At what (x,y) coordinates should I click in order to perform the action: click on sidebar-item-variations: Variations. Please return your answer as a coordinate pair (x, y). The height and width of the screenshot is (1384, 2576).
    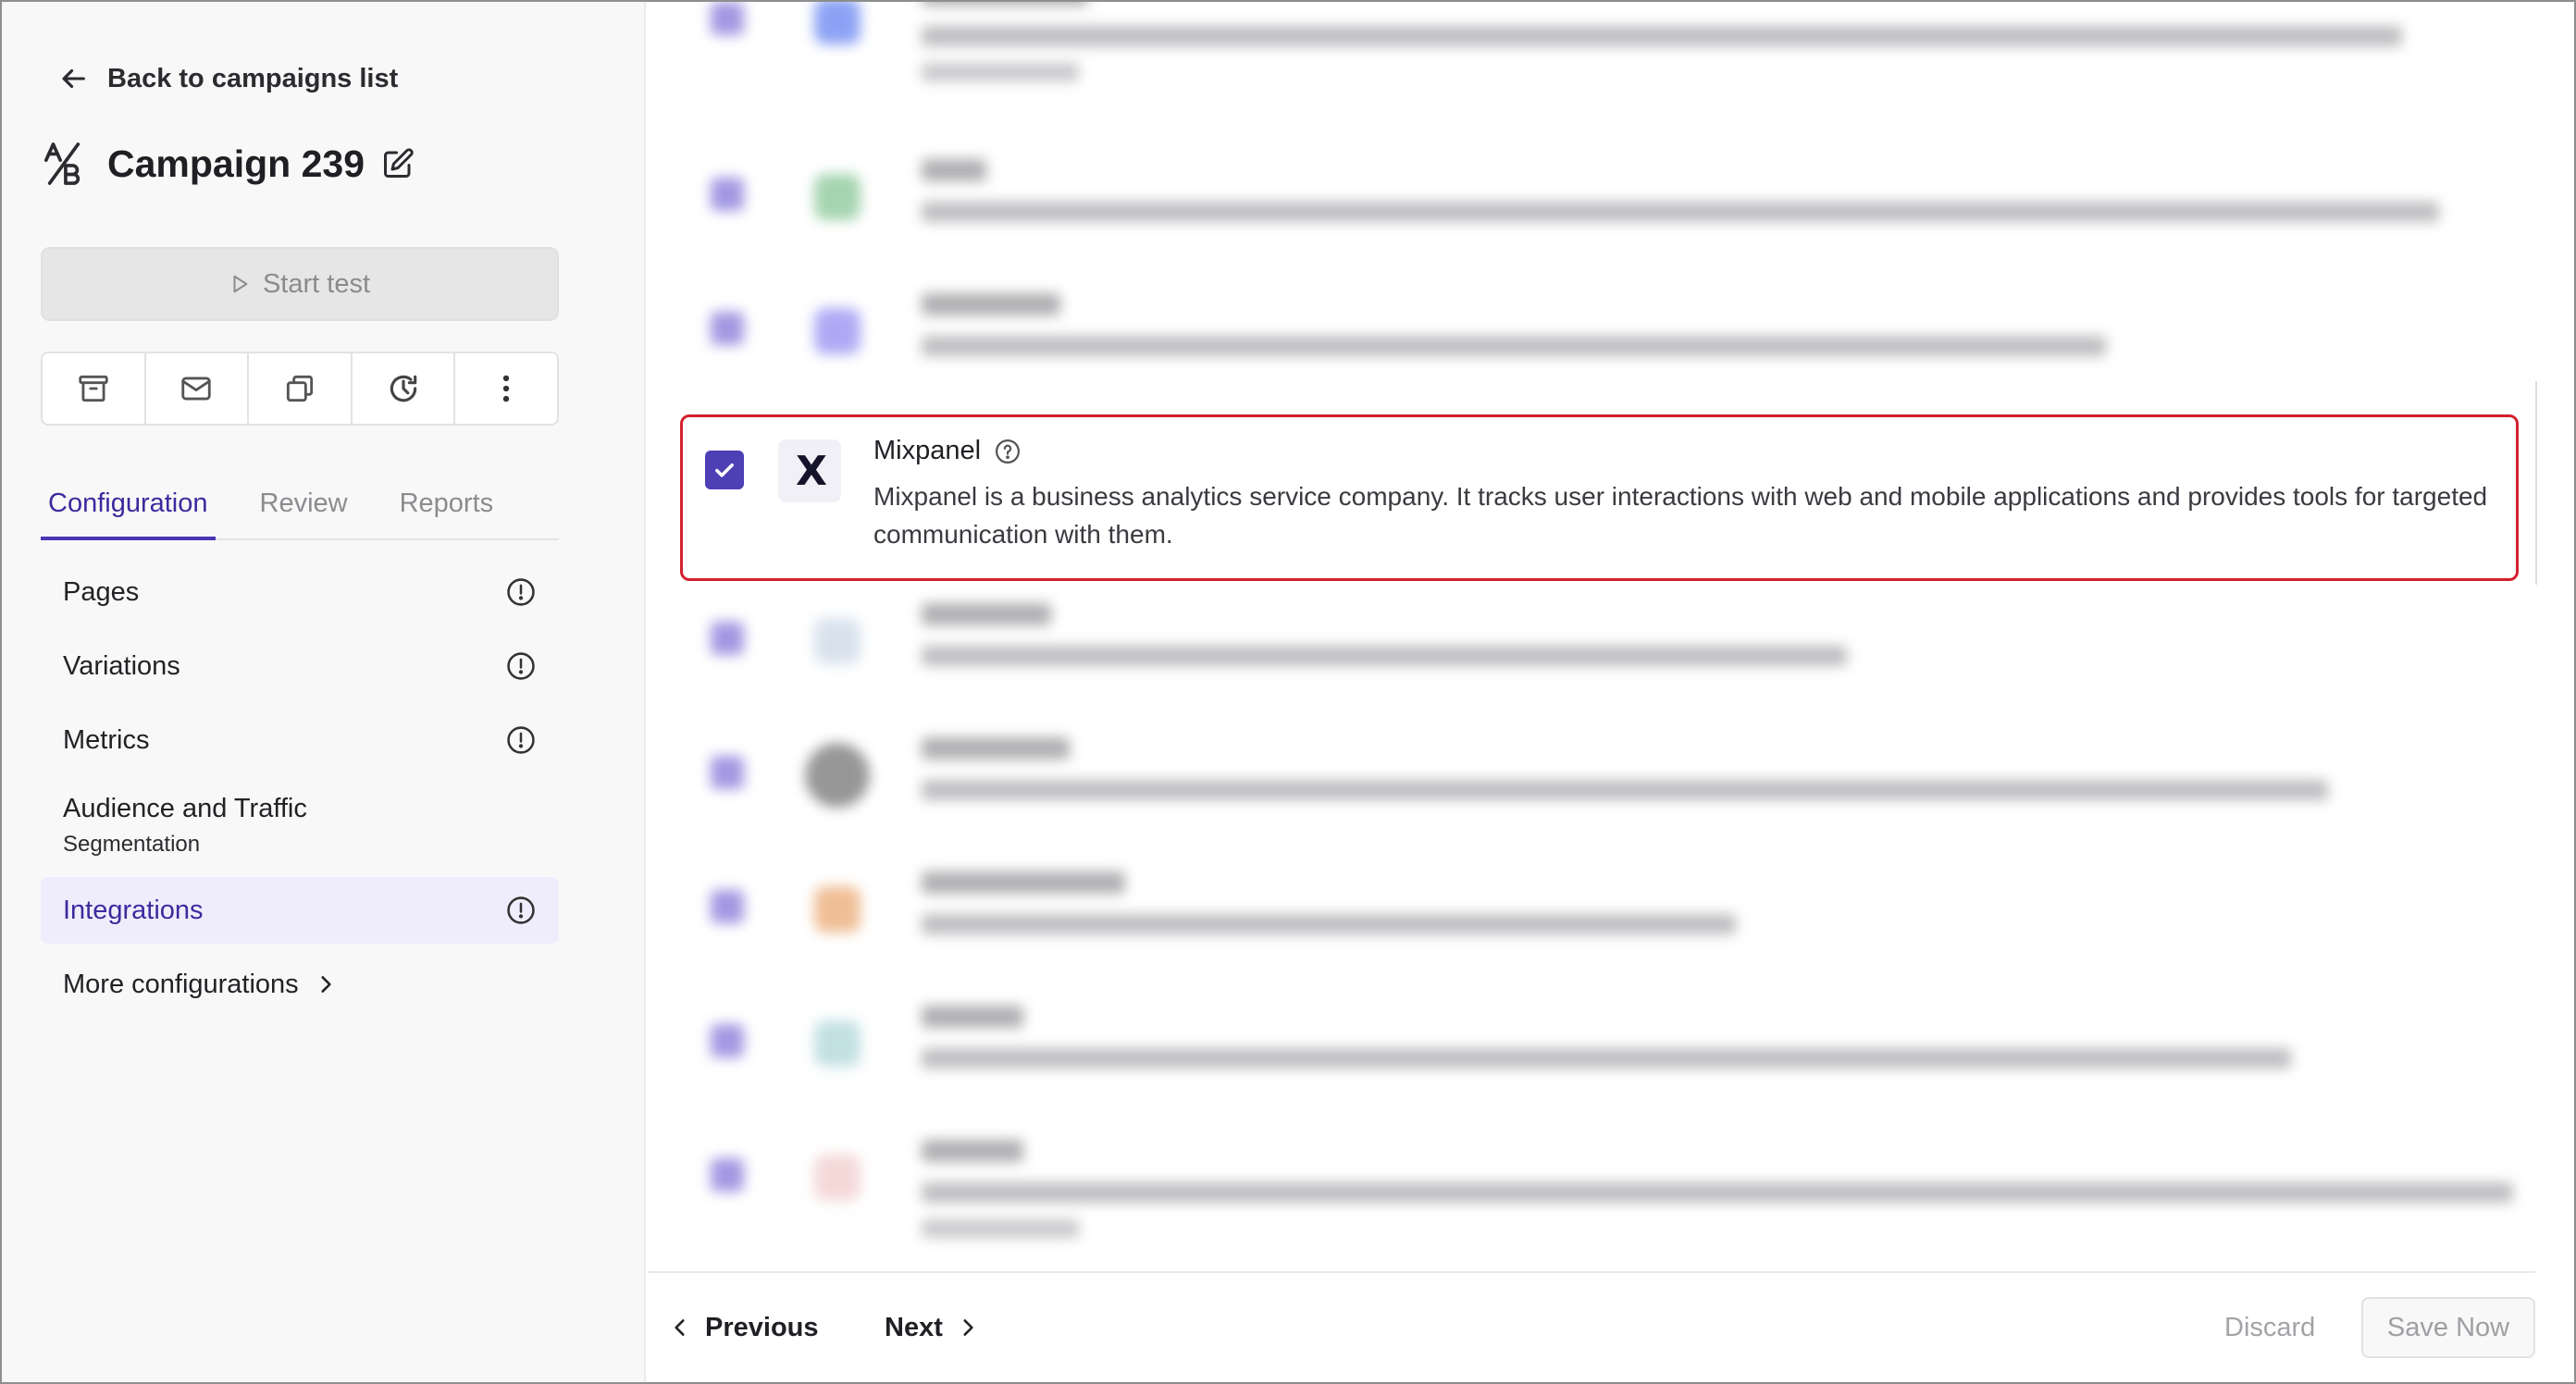
    Looking at the image, I should click on (300, 666).